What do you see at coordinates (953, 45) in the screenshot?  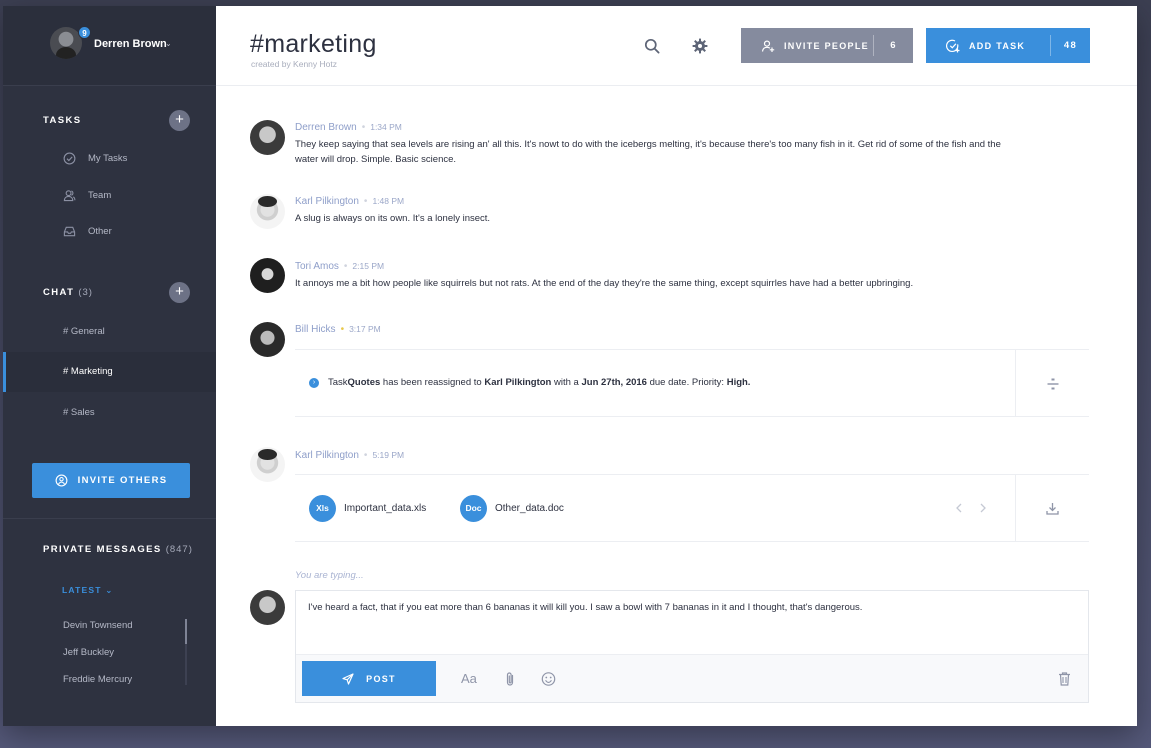 I see `check-plus-icon` at bounding box center [953, 45].